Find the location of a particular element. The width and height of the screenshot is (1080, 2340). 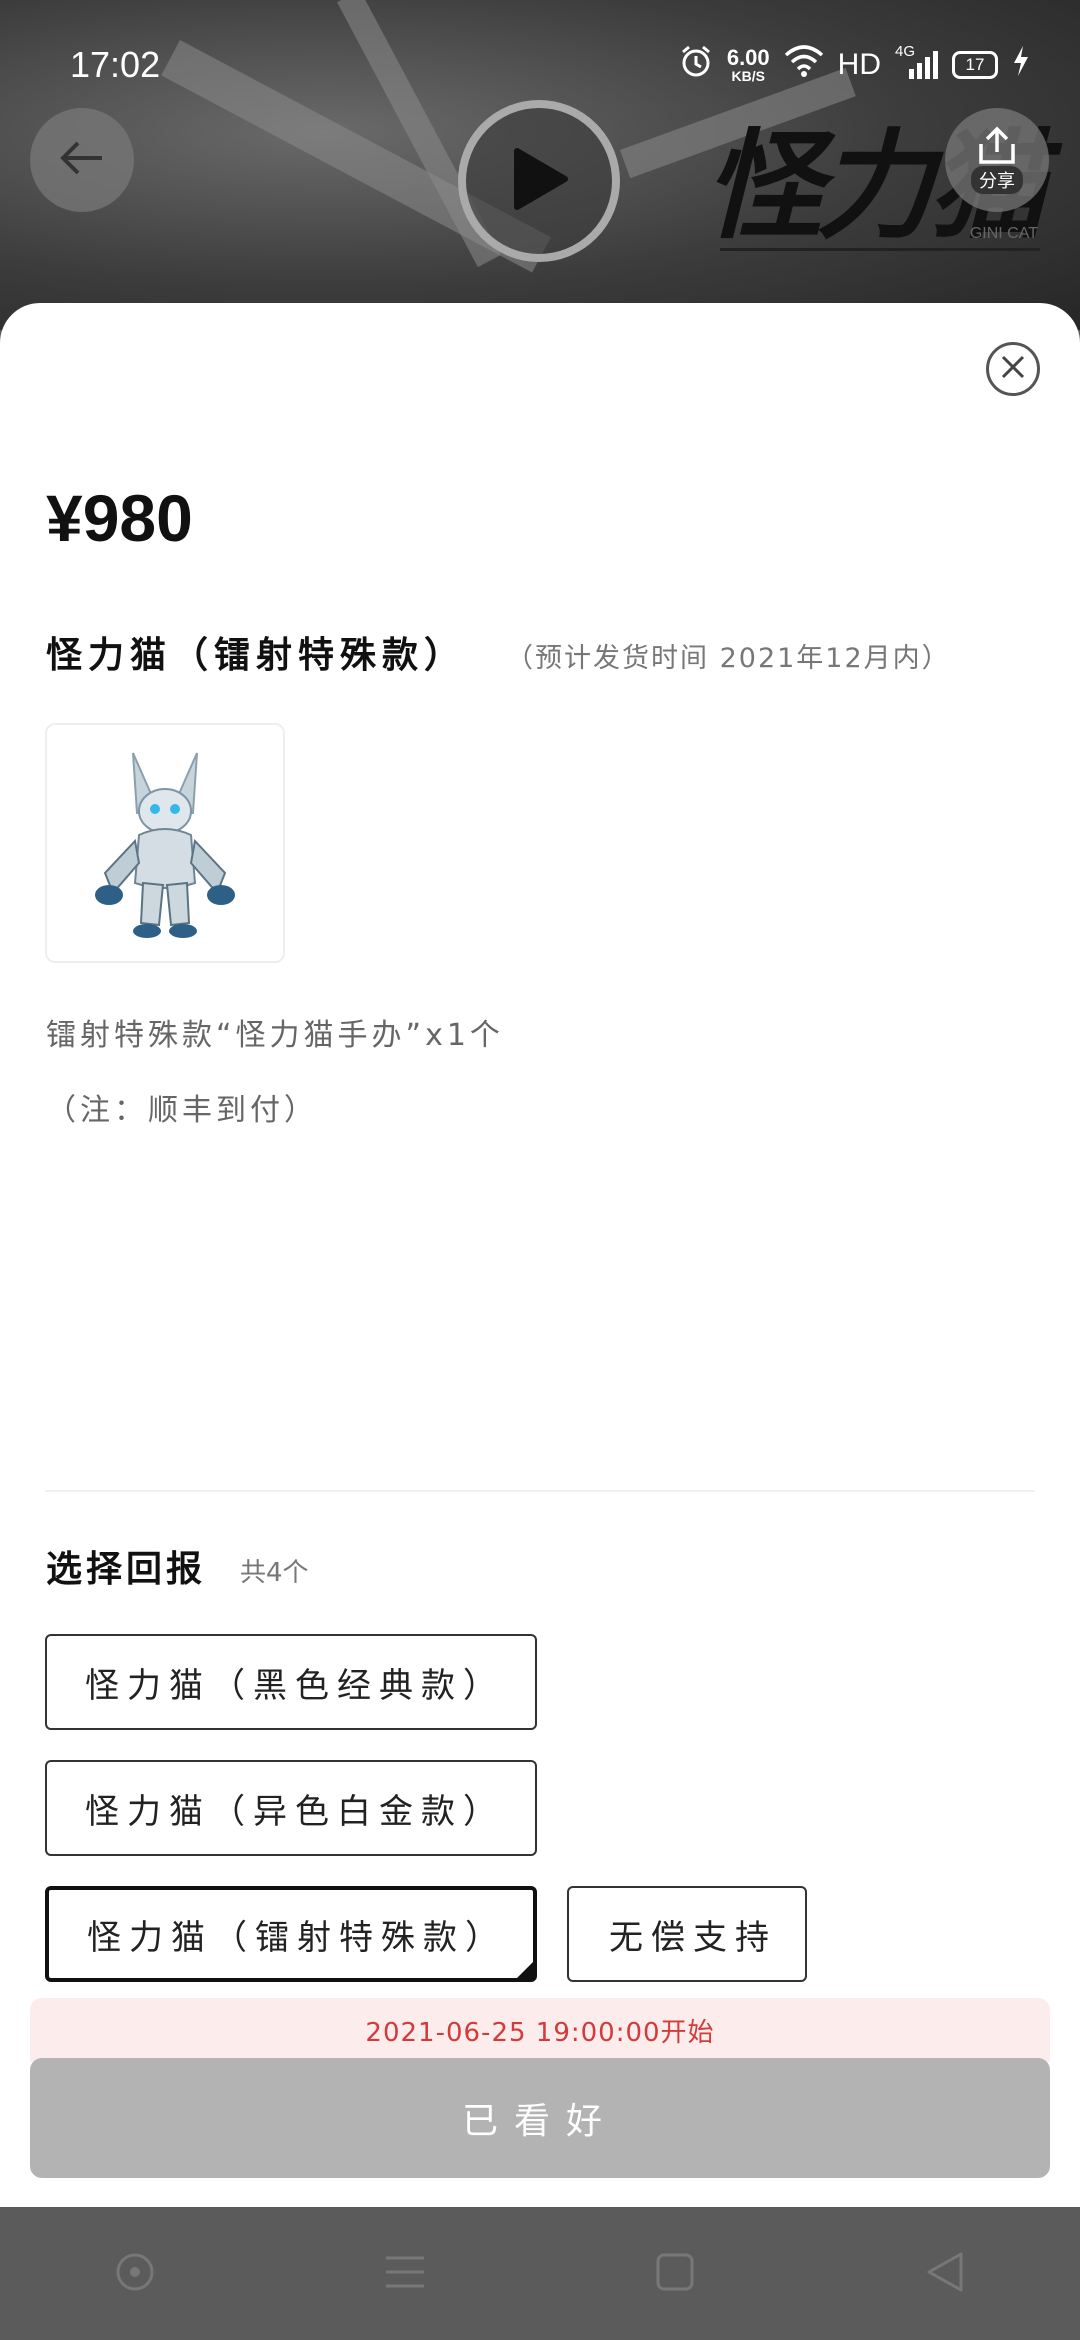

net-speed: 6.00 KB/S is located at coordinates (748, 64).